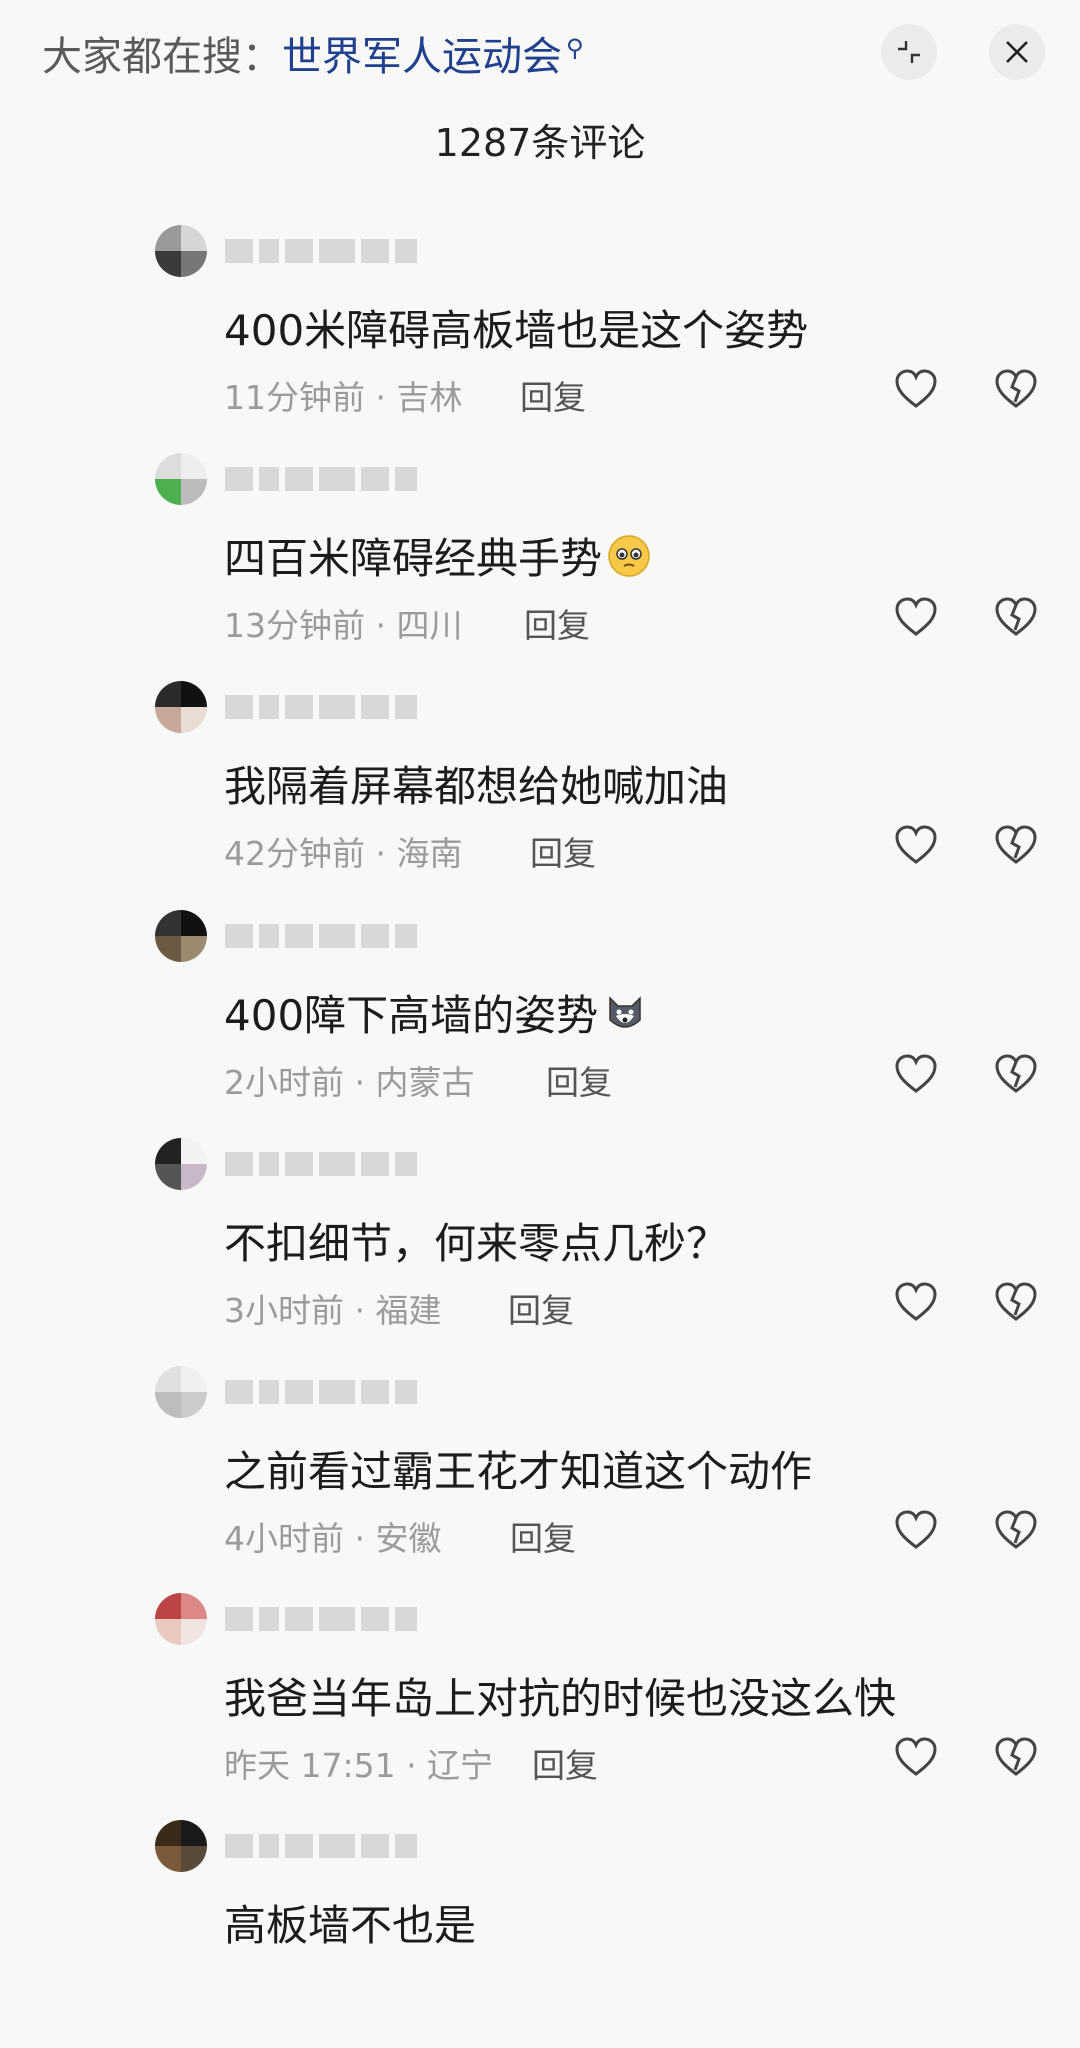 The height and width of the screenshot is (2048, 1080). Describe the element at coordinates (540, 143) in the screenshot. I see `comment-count: 1287条评论` at that location.